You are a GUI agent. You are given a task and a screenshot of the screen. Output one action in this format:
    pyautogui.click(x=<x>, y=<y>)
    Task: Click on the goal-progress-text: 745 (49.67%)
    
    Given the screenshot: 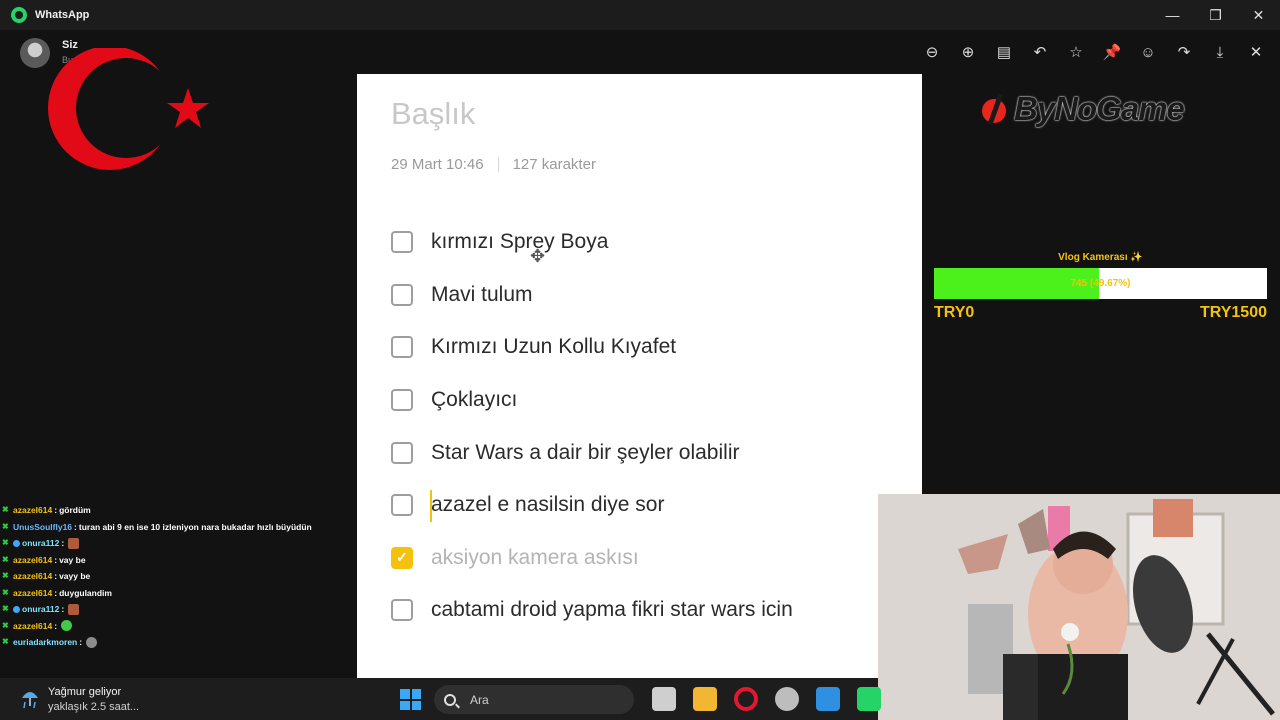 What is the action you would take?
    pyautogui.click(x=1100, y=283)
    